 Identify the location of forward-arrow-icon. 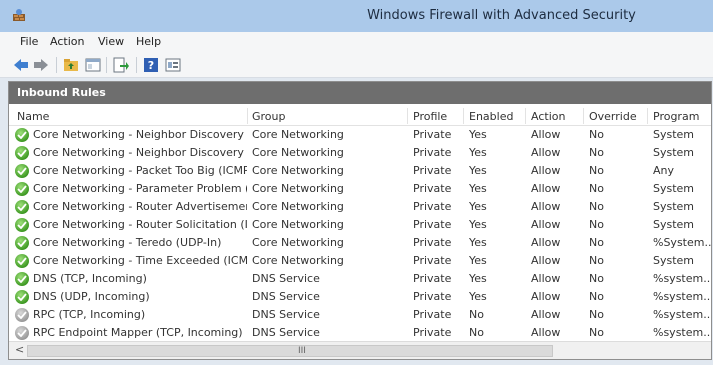
(41, 65).